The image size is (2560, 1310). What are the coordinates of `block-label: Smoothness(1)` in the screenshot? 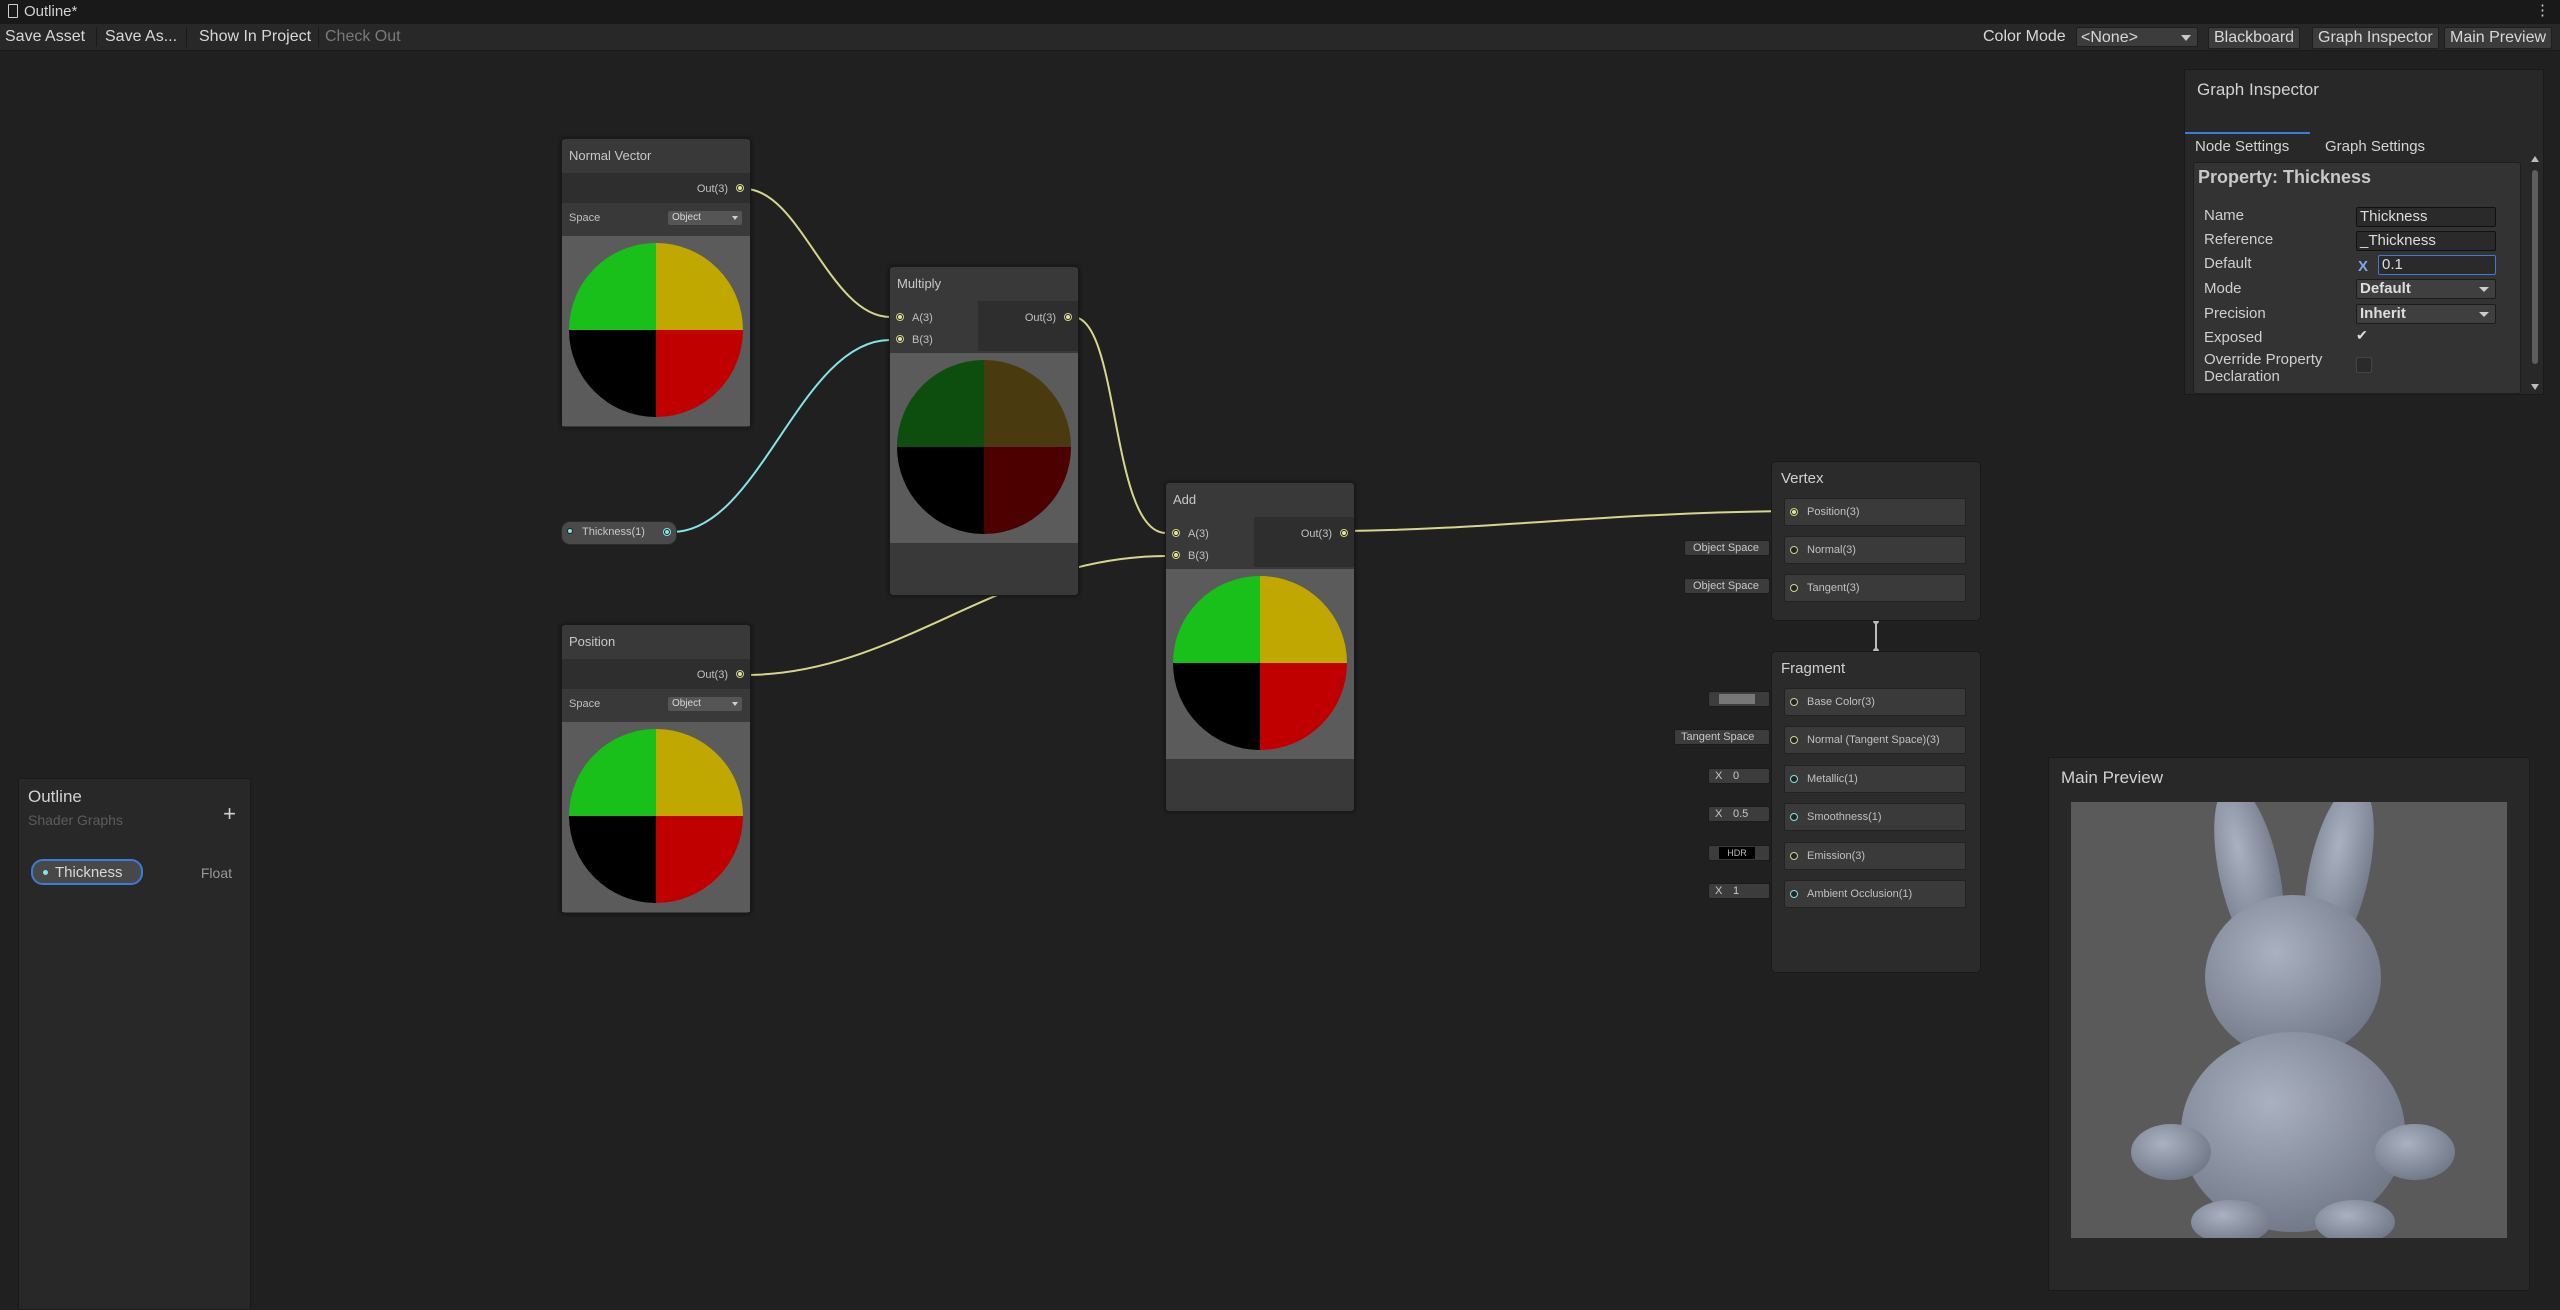 It's located at (1844, 817).